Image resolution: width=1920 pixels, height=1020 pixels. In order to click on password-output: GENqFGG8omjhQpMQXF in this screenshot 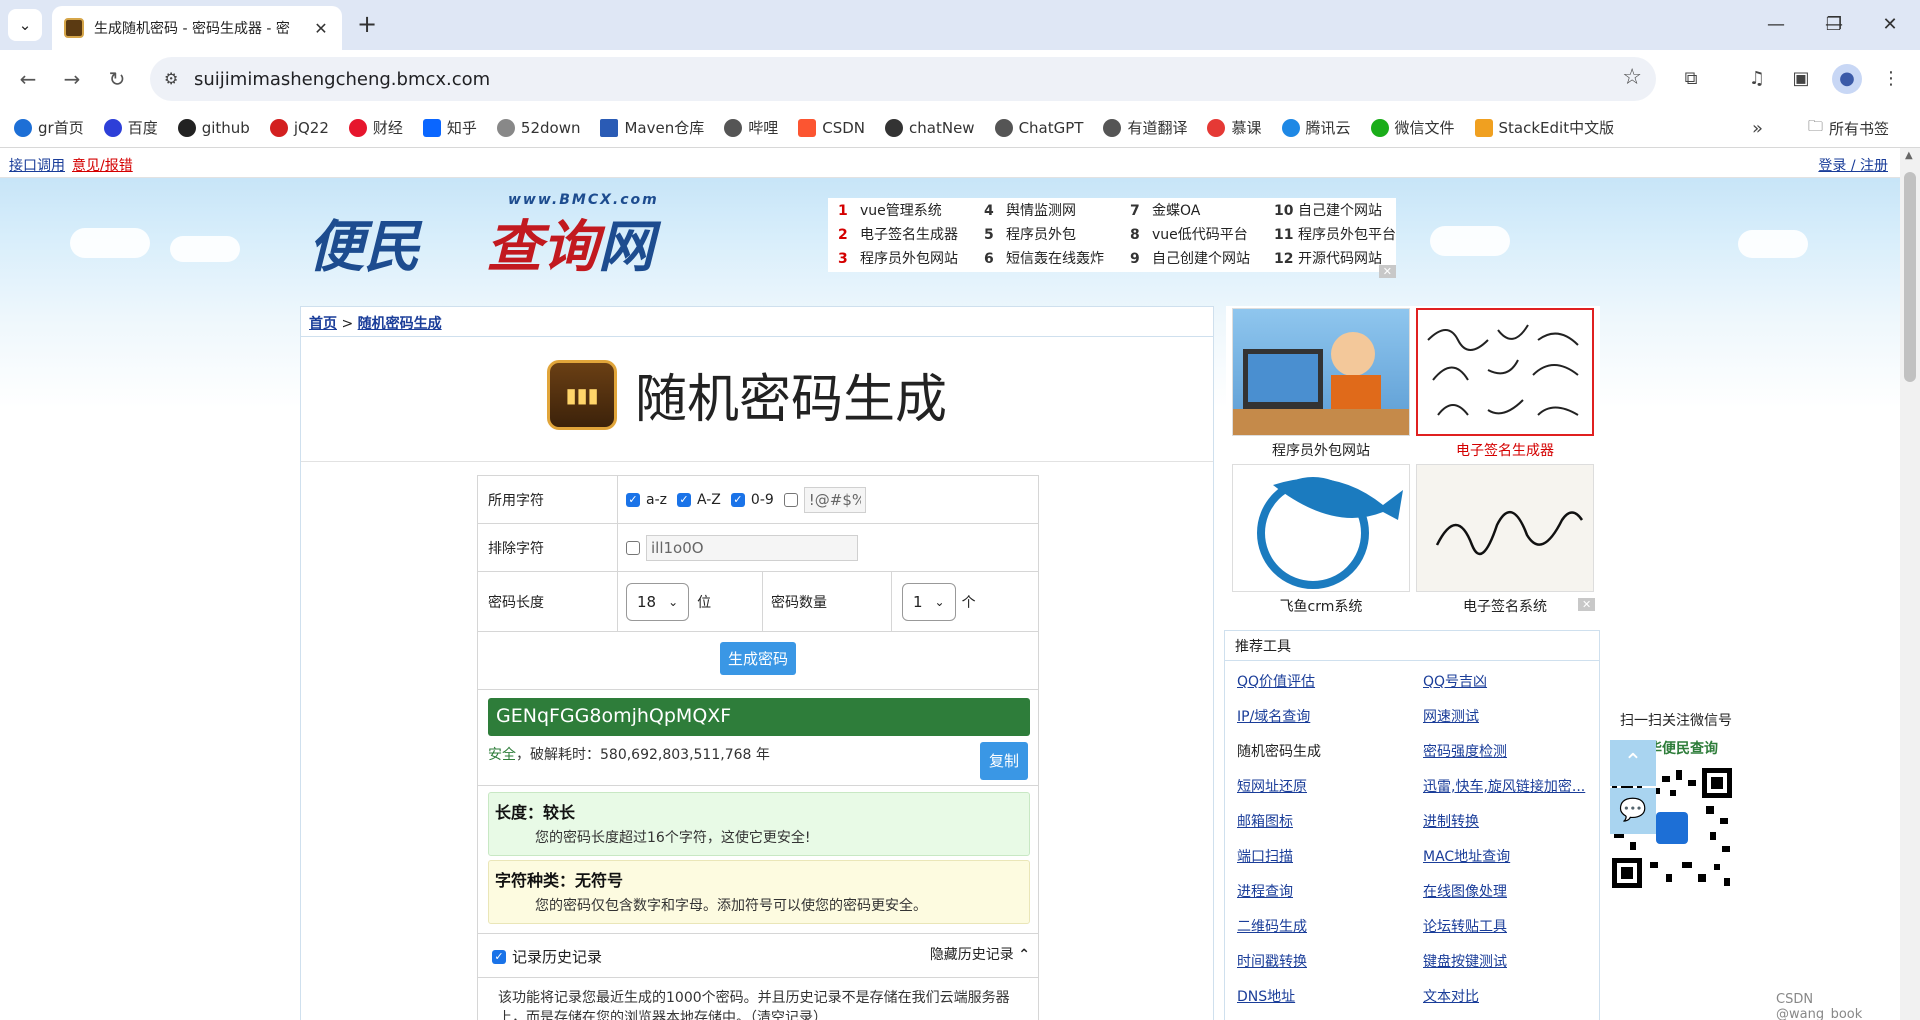, I will do `click(759, 717)`.